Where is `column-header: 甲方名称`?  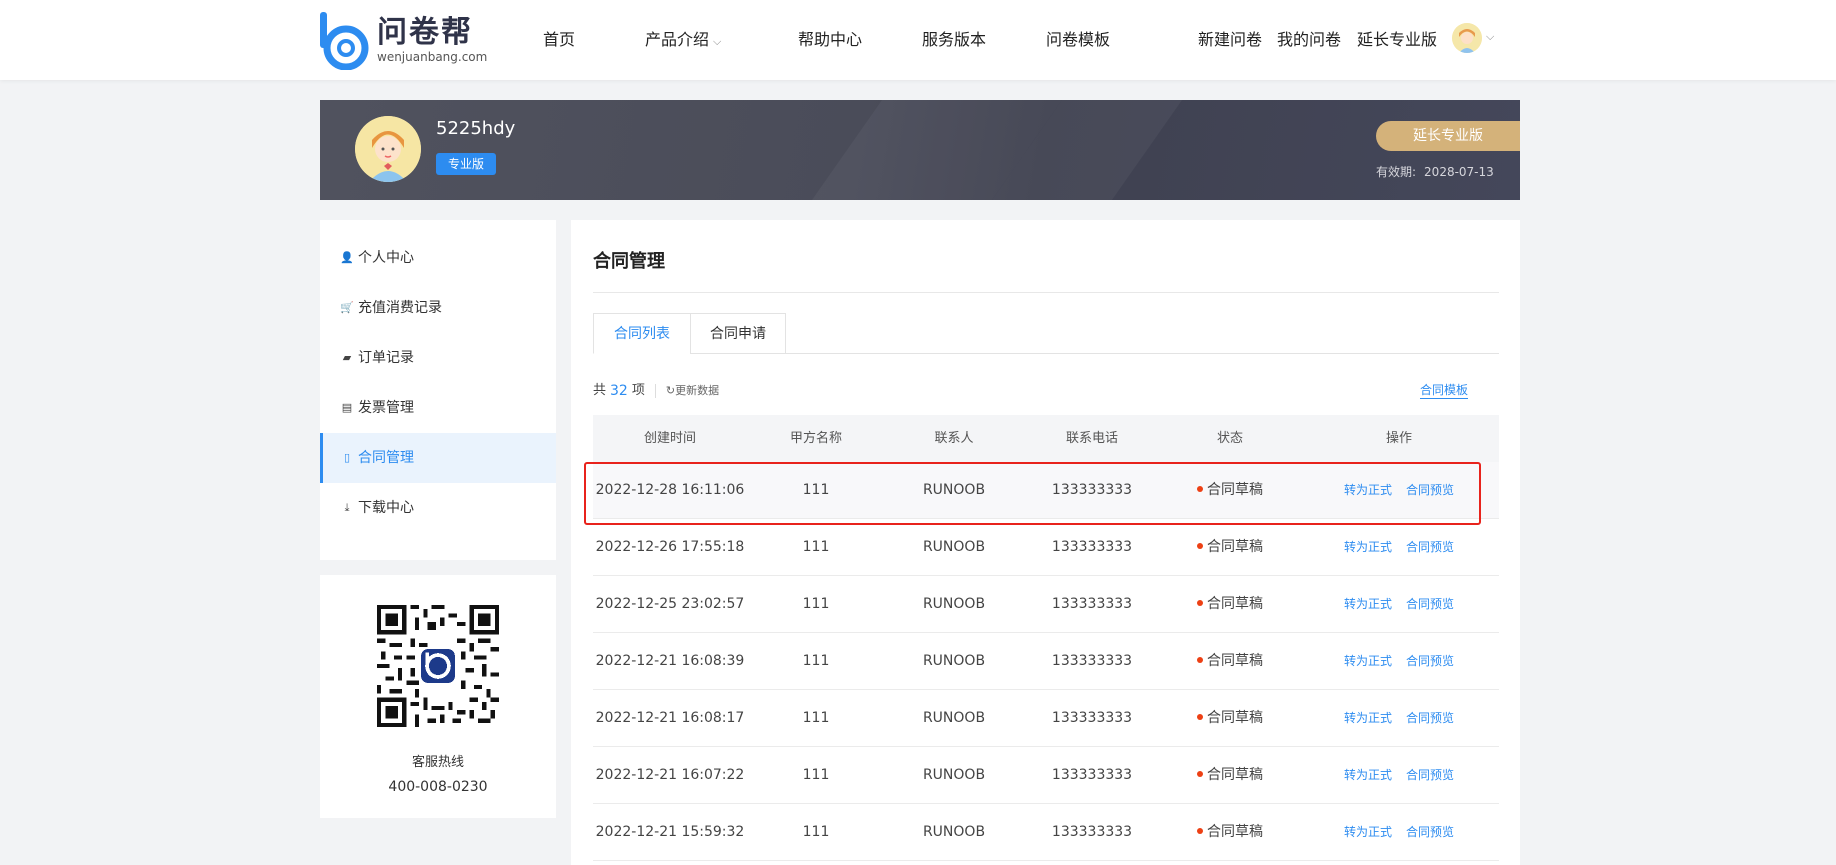 column-header: 甲方名称 is located at coordinates (815, 438).